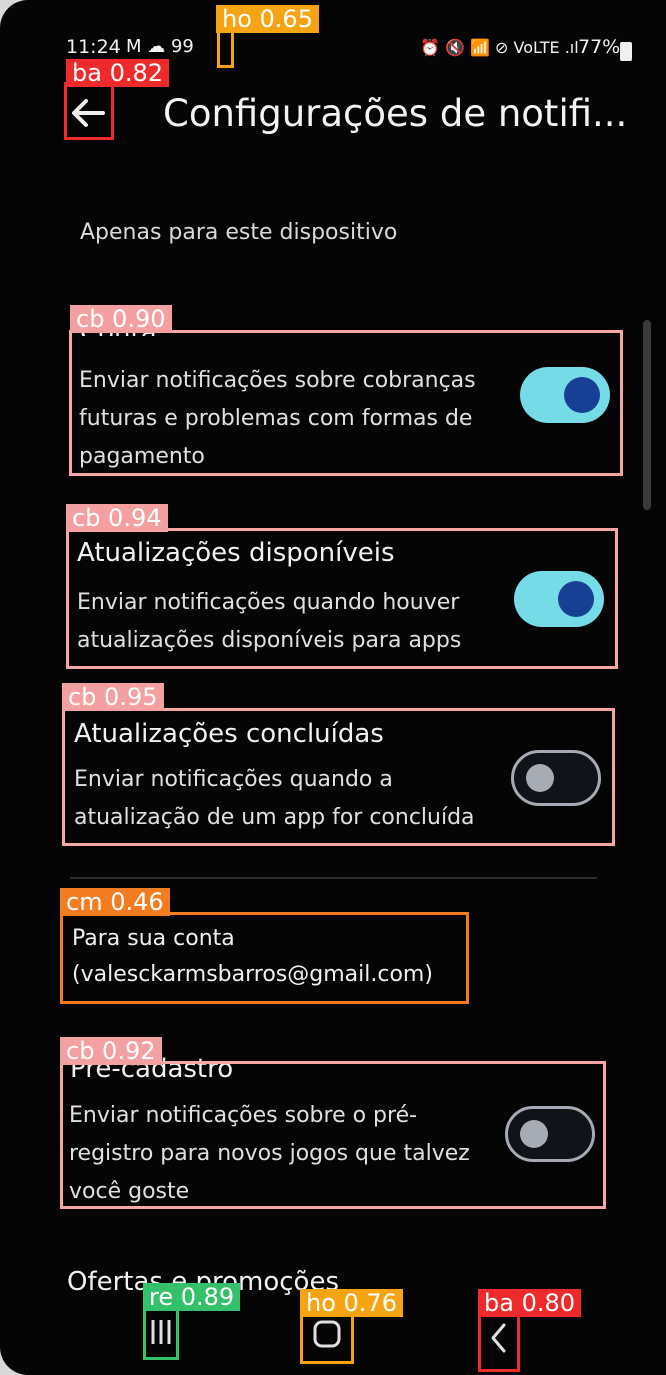 This screenshot has height=1375, width=666. I want to click on status-left-icons: M ☁ 99, so click(160, 46).